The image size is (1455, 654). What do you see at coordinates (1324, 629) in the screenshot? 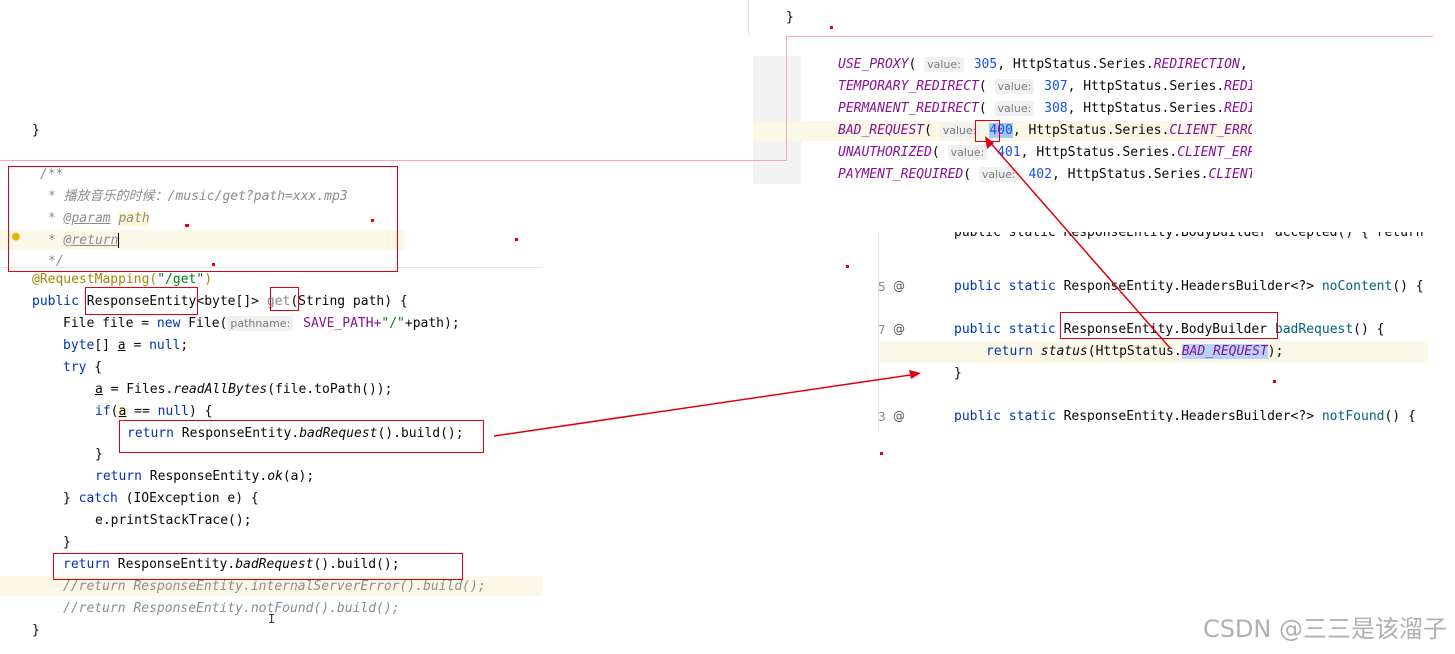
I see `watermark: CSDN @三三是该溜子` at bounding box center [1324, 629].